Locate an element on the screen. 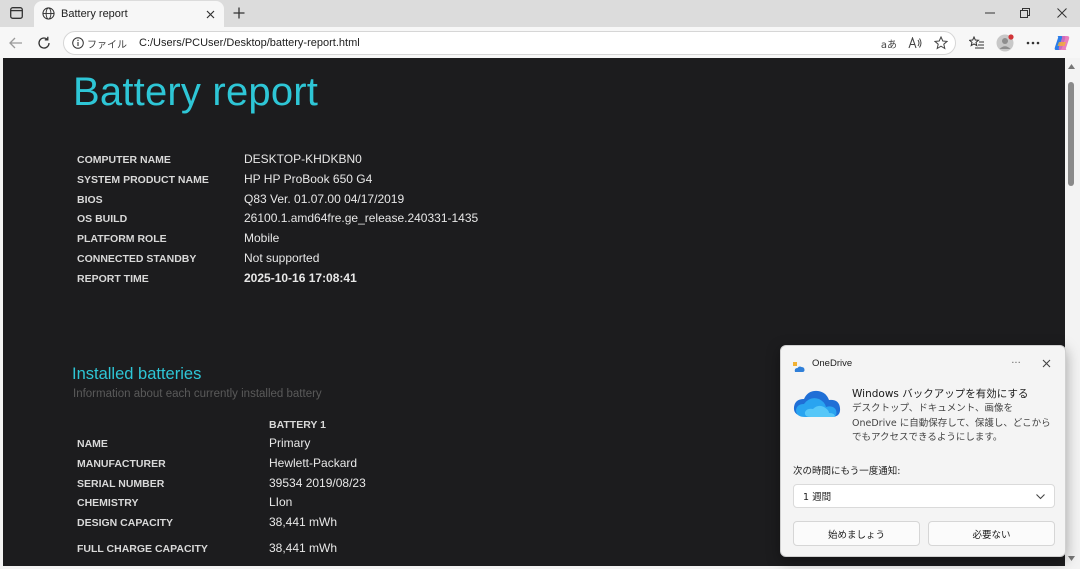  onedrive-small-icon is located at coordinates (800, 365).